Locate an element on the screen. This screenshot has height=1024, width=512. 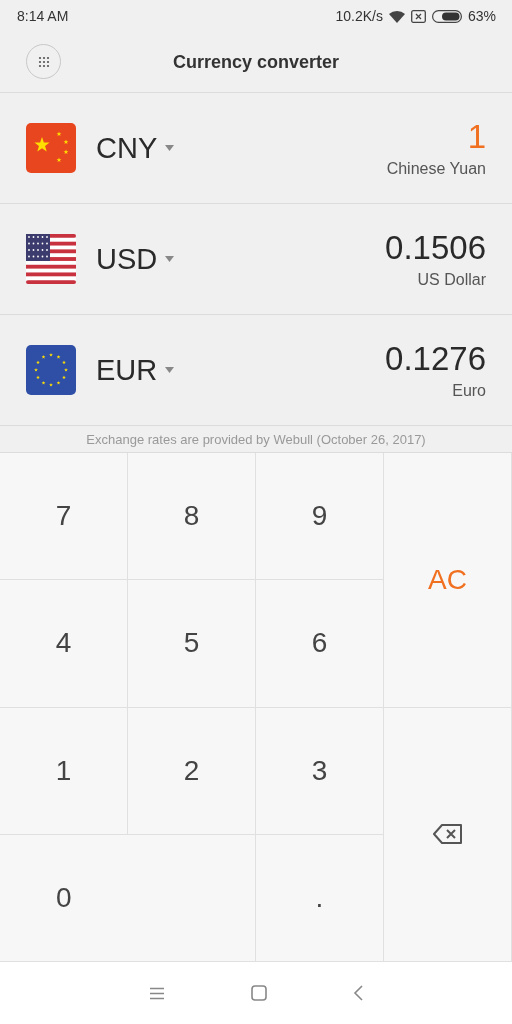
currency-amount: 1 is located at coordinates (476, 137).